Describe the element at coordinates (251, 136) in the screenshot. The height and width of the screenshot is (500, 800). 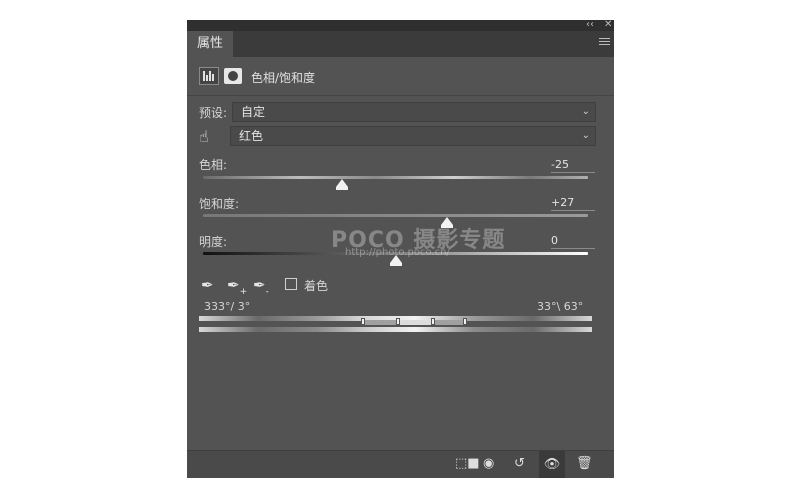
I see `channel-value: 红色` at that location.